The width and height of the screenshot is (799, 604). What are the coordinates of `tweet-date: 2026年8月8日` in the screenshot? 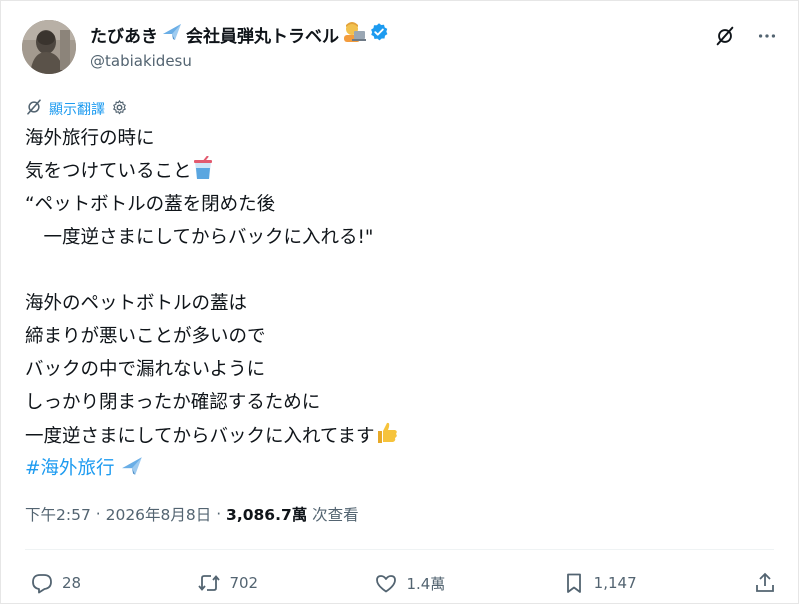 It's located at (159, 514).